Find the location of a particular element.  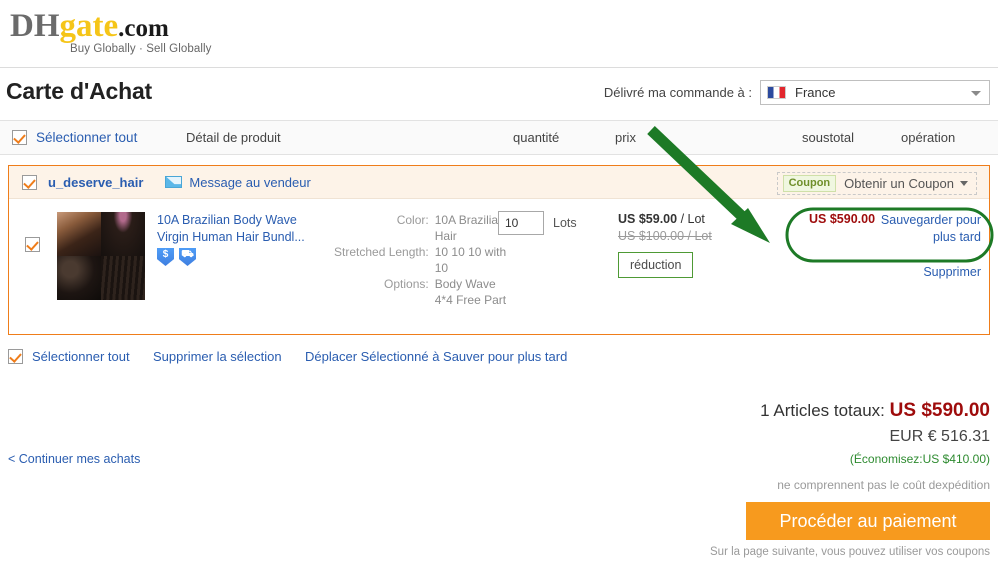

column-header-detail: Détail de produit is located at coordinates (233, 137).